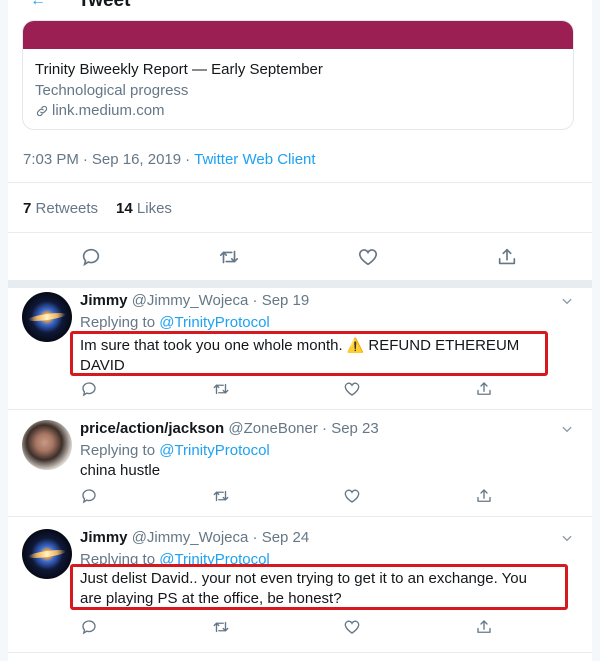 The image size is (600, 661). Describe the element at coordinates (136, 159) in the screenshot. I see `tweet-date: Sep 16, 2019` at that location.